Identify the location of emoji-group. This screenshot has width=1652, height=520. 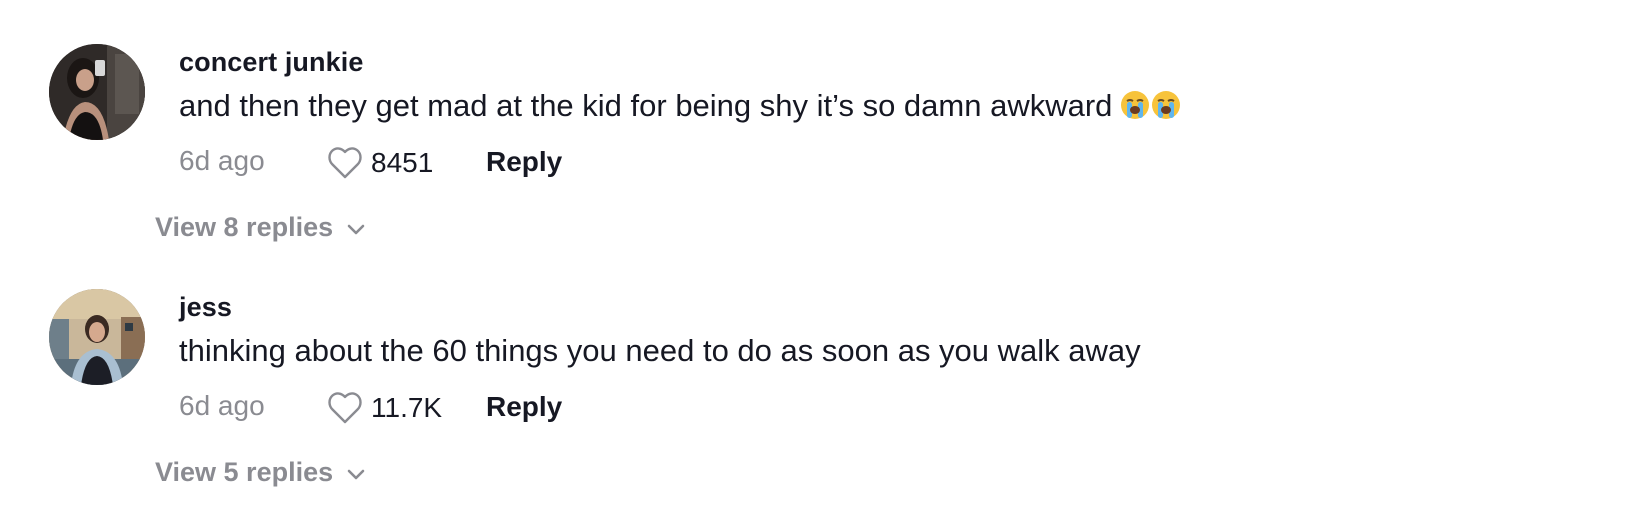
(1151, 109).